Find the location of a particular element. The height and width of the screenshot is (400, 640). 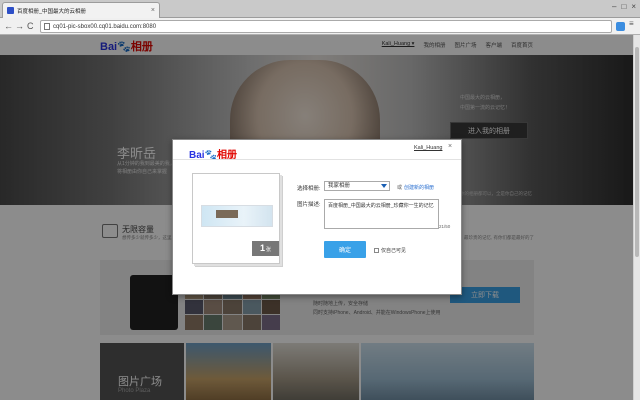

window-controls: – □ × is located at coordinates (624, 6).